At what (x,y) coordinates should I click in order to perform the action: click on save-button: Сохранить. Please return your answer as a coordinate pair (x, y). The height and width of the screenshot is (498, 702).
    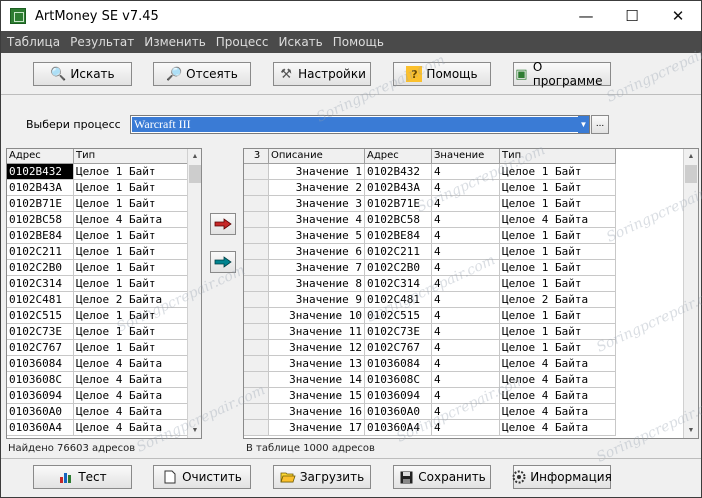
    Looking at the image, I should click on (442, 477).